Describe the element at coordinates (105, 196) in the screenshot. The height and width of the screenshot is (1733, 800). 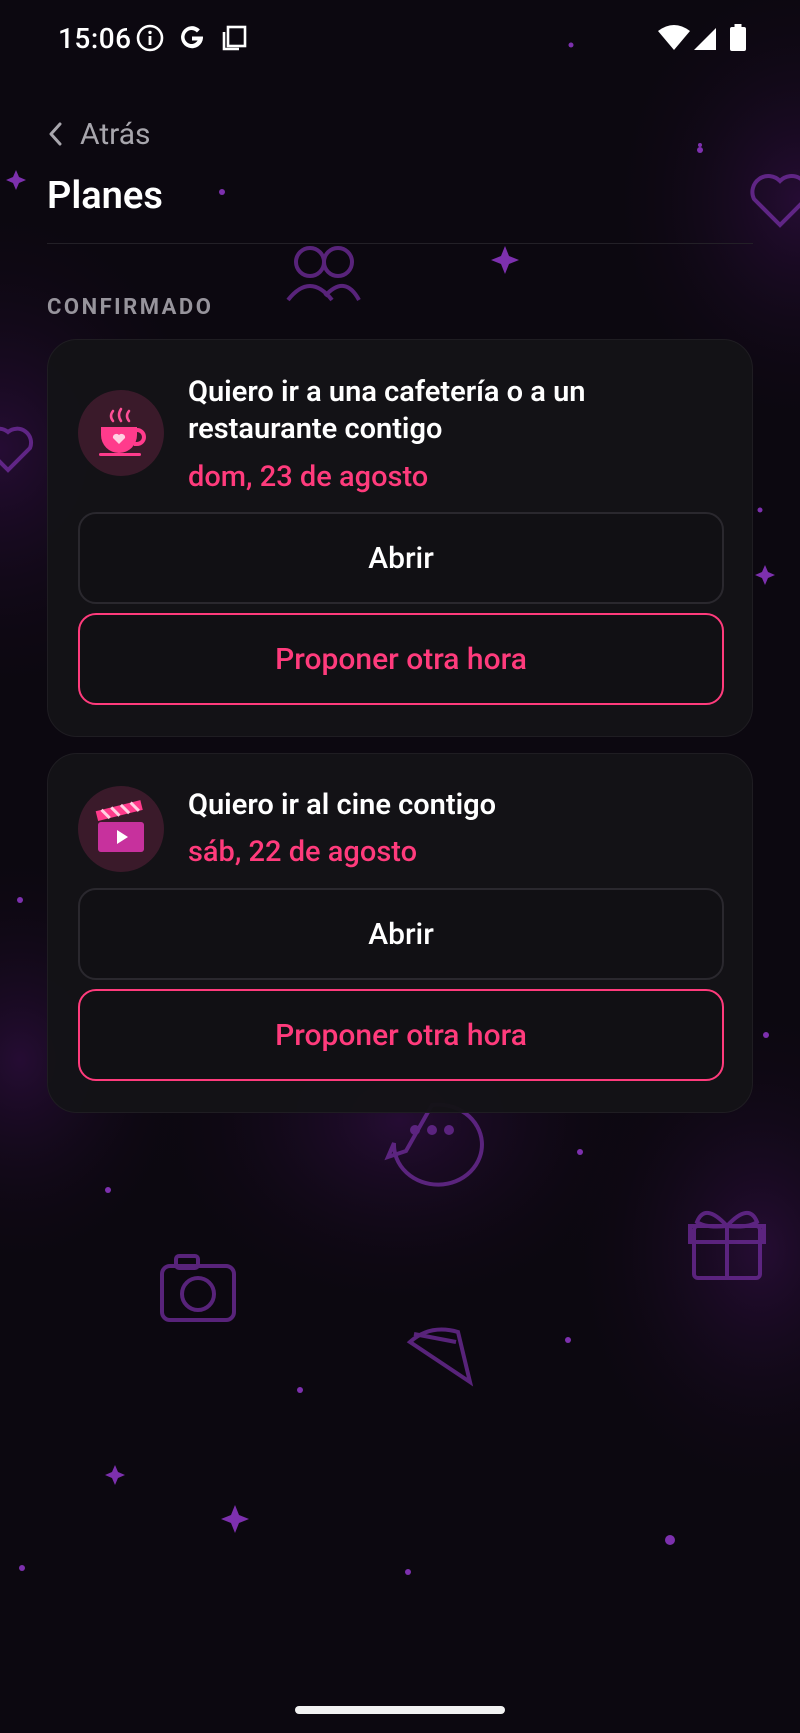
I see `page-title: Planes` at that location.